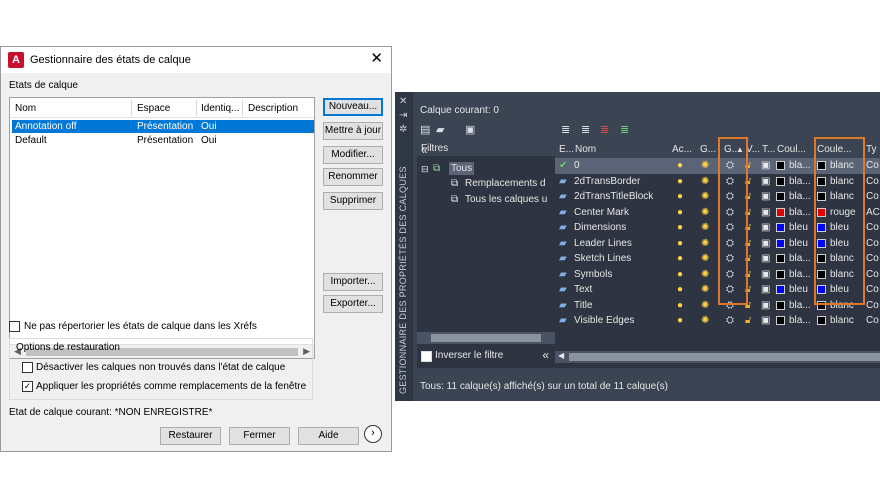  What do you see at coordinates (585, 149) in the screenshot?
I see `col-name: Nom` at bounding box center [585, 149].